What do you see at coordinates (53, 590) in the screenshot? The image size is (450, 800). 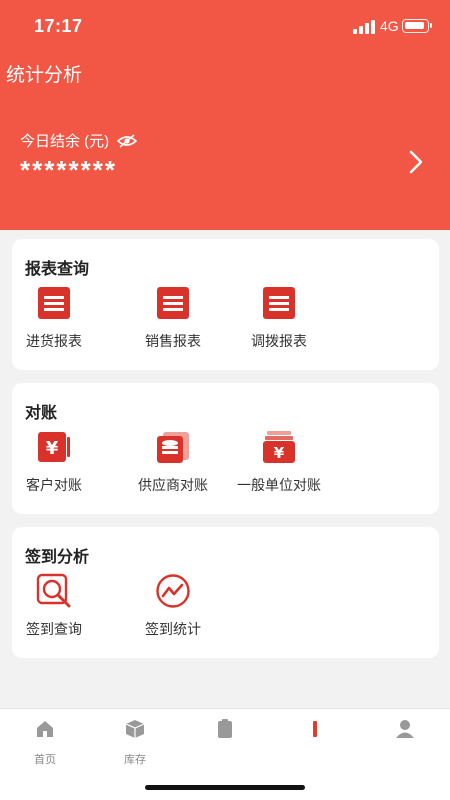 I see `search-frame-icon` at bounding box center [53, 590].